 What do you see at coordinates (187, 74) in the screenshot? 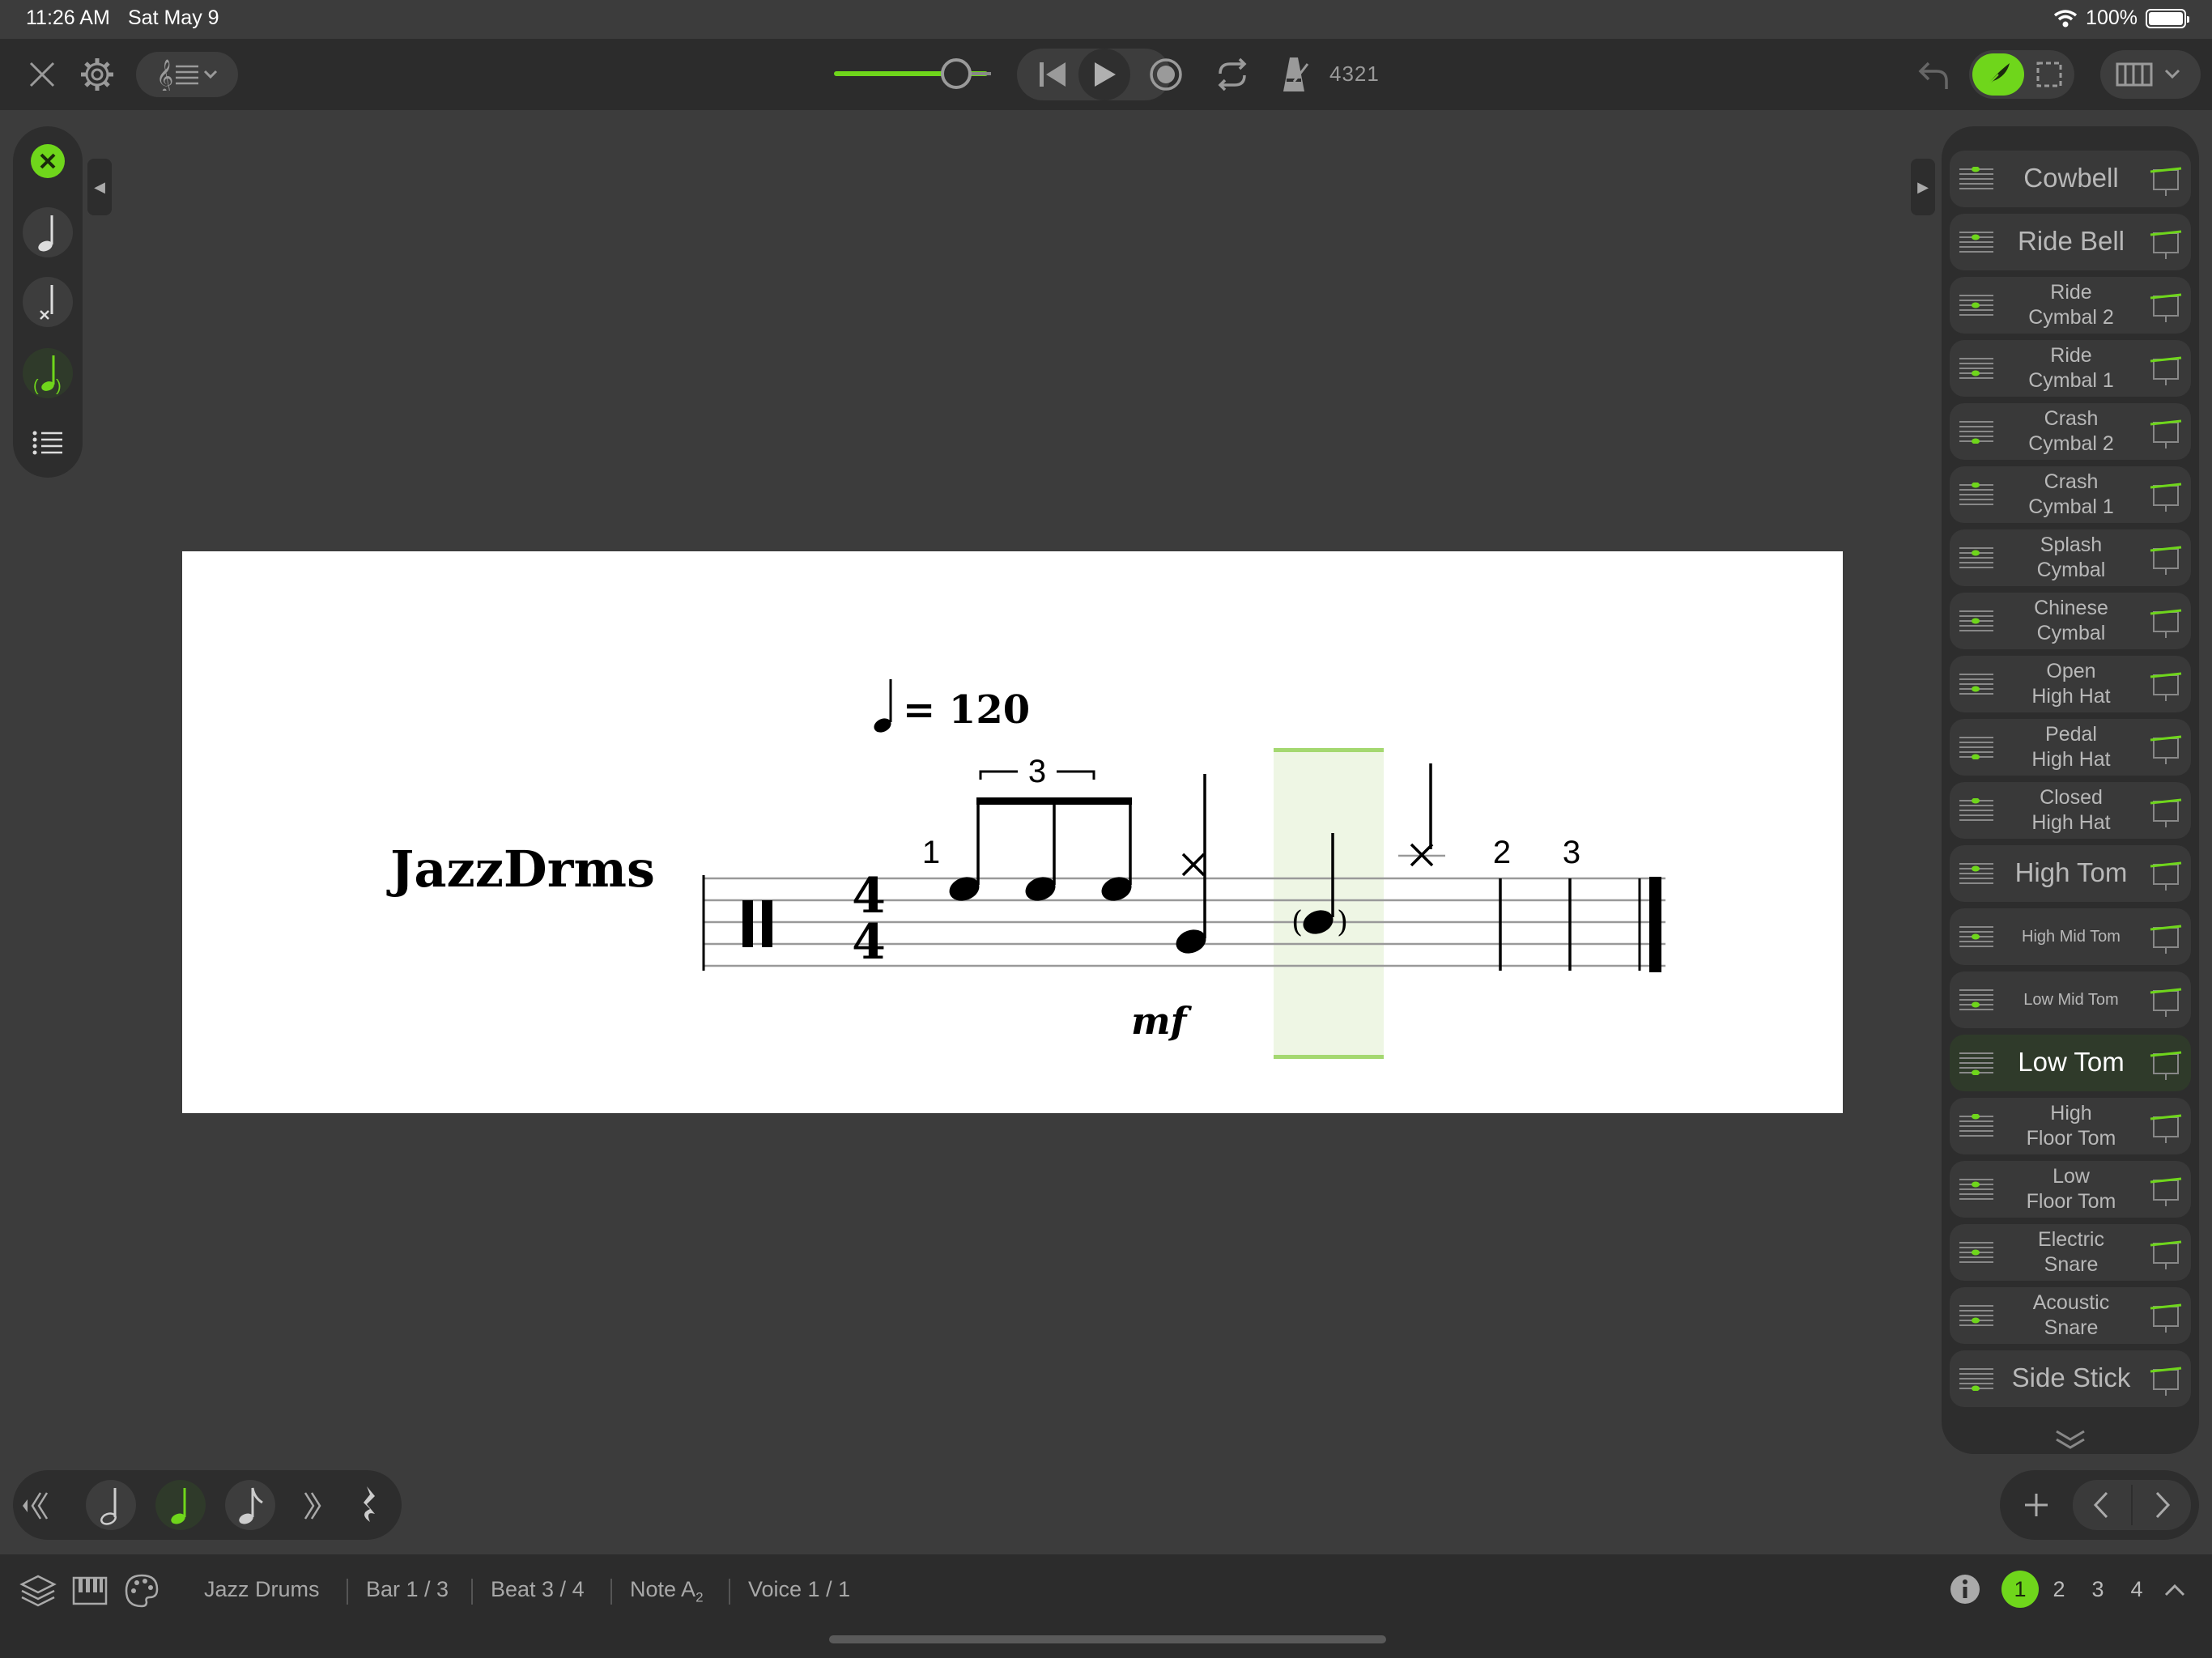
I see `score-view-menu: 𝄞` at bounding box center [187, 74].